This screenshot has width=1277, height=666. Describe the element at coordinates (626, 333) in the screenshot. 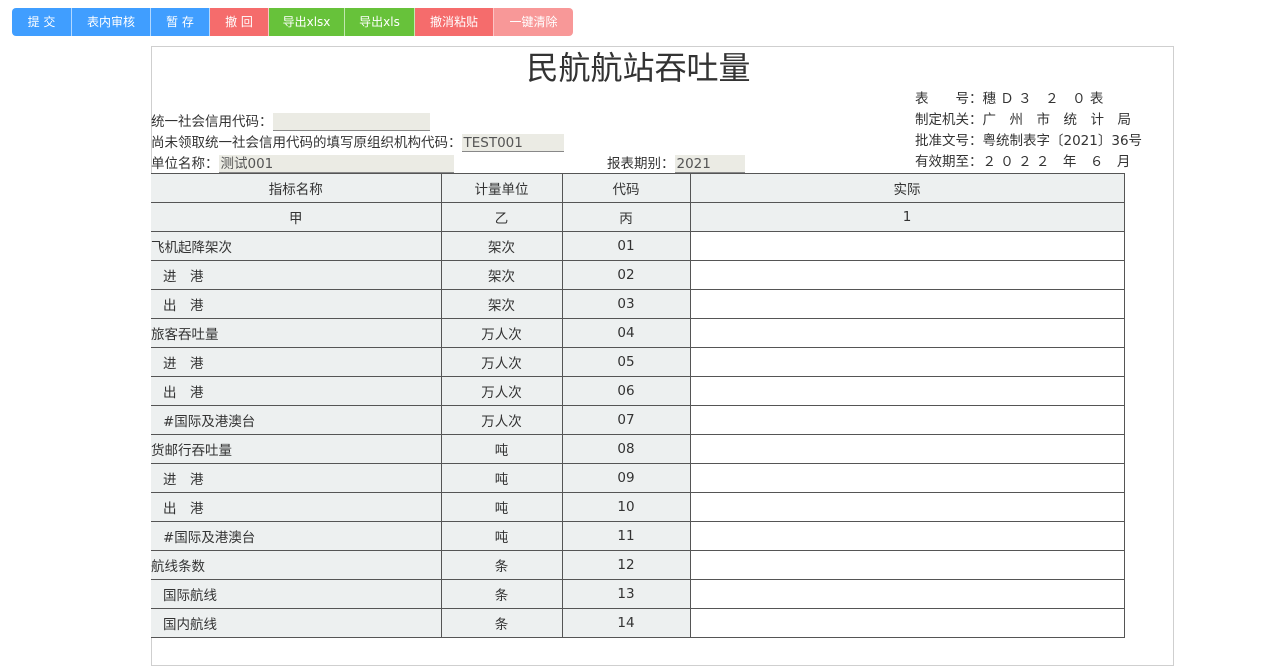

I see `row-code: 04` at that location.